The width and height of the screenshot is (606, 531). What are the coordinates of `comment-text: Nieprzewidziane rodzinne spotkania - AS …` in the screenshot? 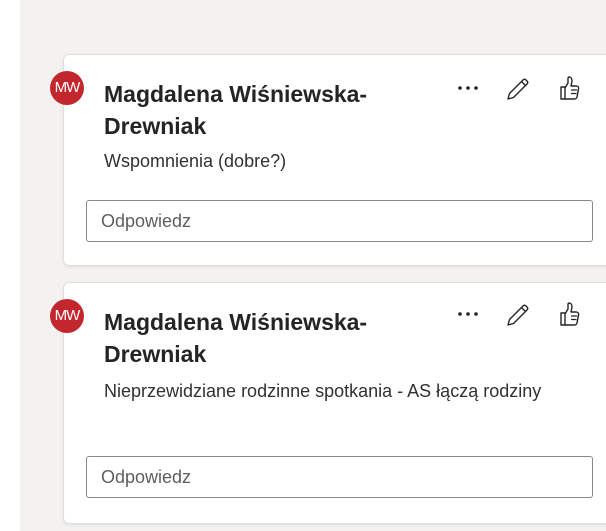 It's located at (323, 391).